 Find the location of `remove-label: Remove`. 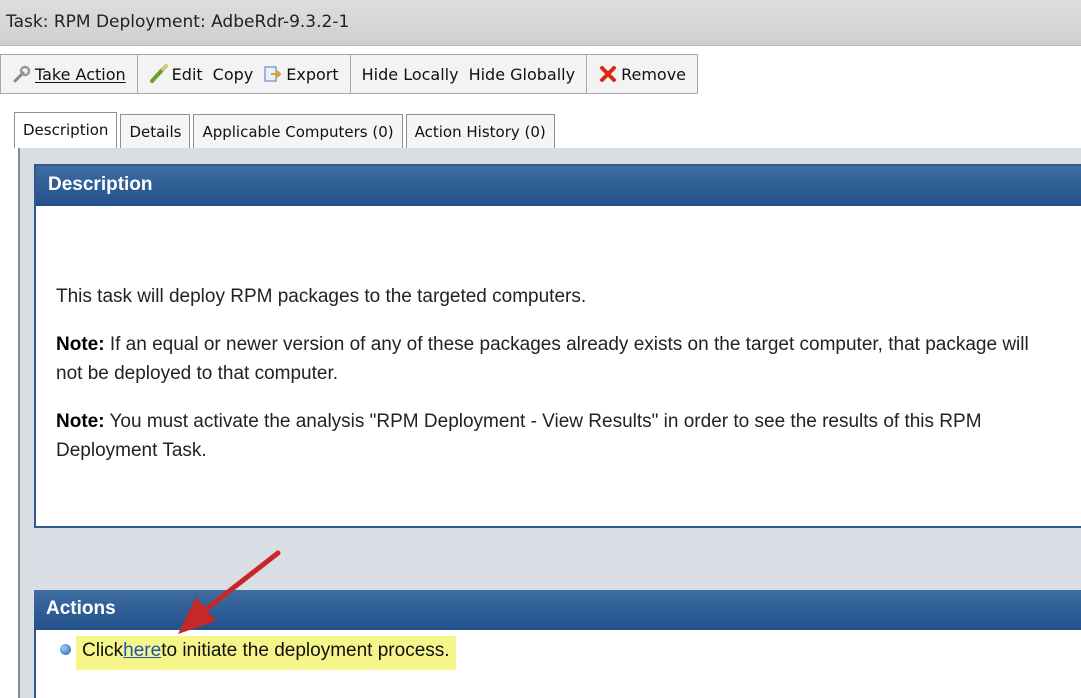

remove-label: Remove is located at coordinates (654, 74).